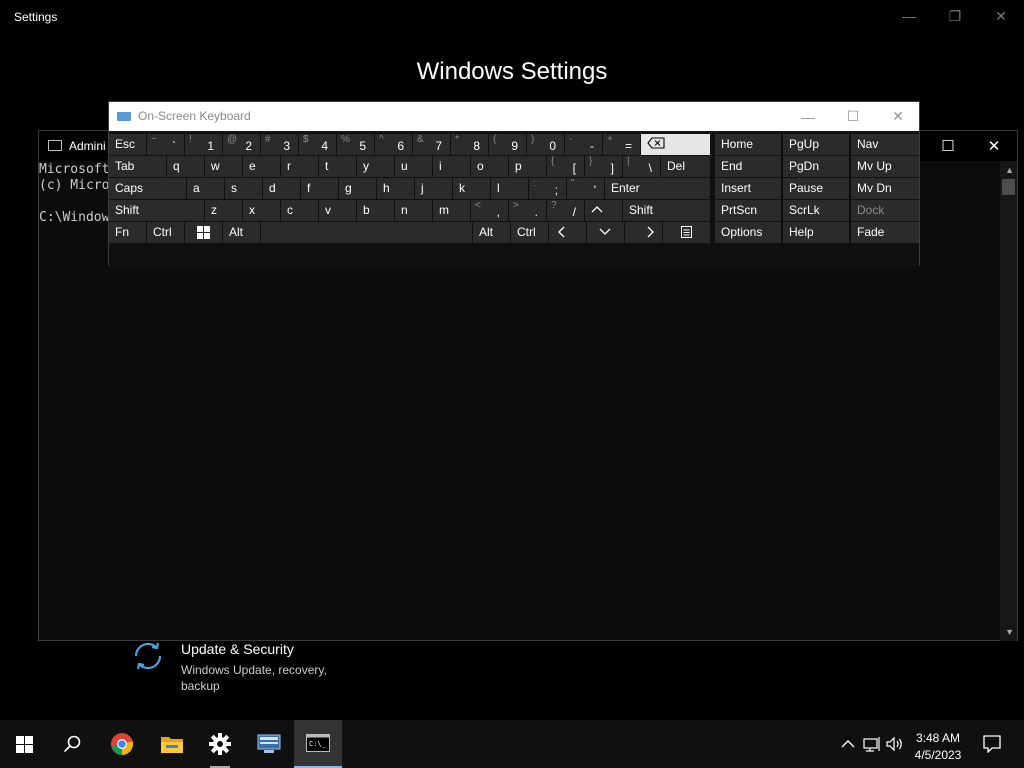  Describe the element at coordinates (885, 210) in the screenshot. I see `osk-key-dock: Dock` at that location.